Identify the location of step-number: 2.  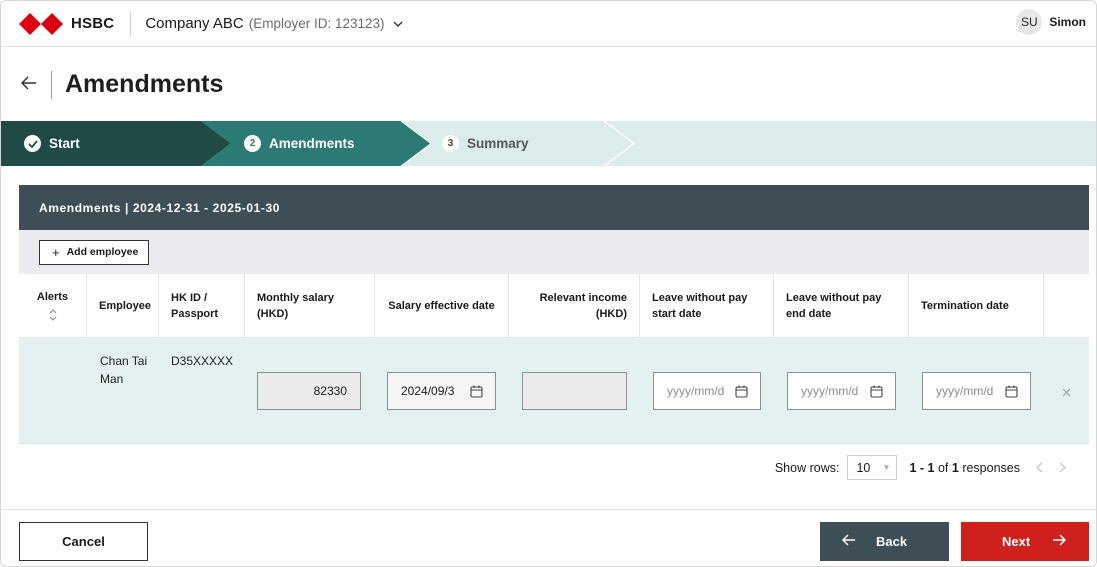
(252, 143).